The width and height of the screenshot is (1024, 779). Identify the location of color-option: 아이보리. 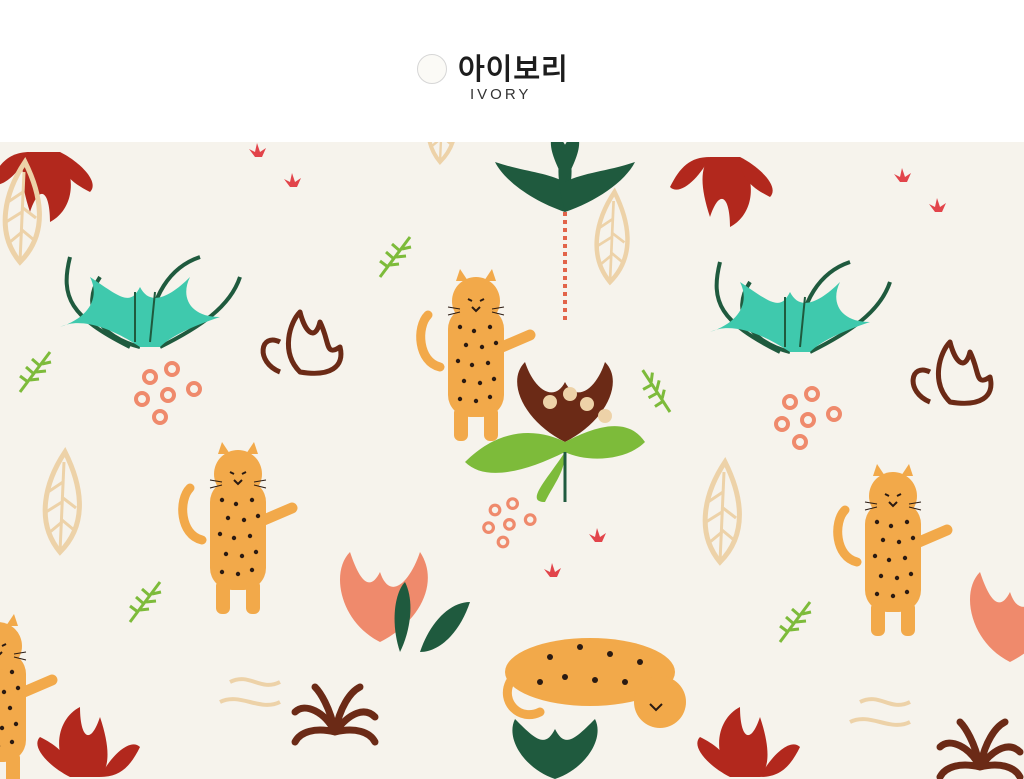
(493, 69).